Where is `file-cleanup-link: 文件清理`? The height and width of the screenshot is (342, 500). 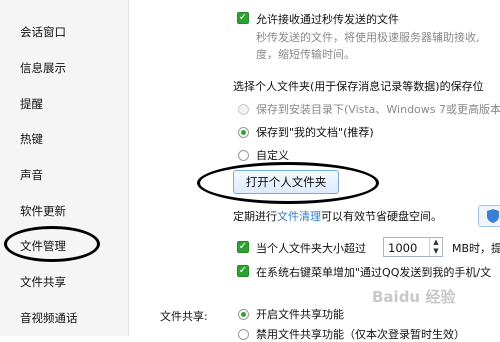
file-cleanup-link: 文件清理 is located at coordinates (299, 216).